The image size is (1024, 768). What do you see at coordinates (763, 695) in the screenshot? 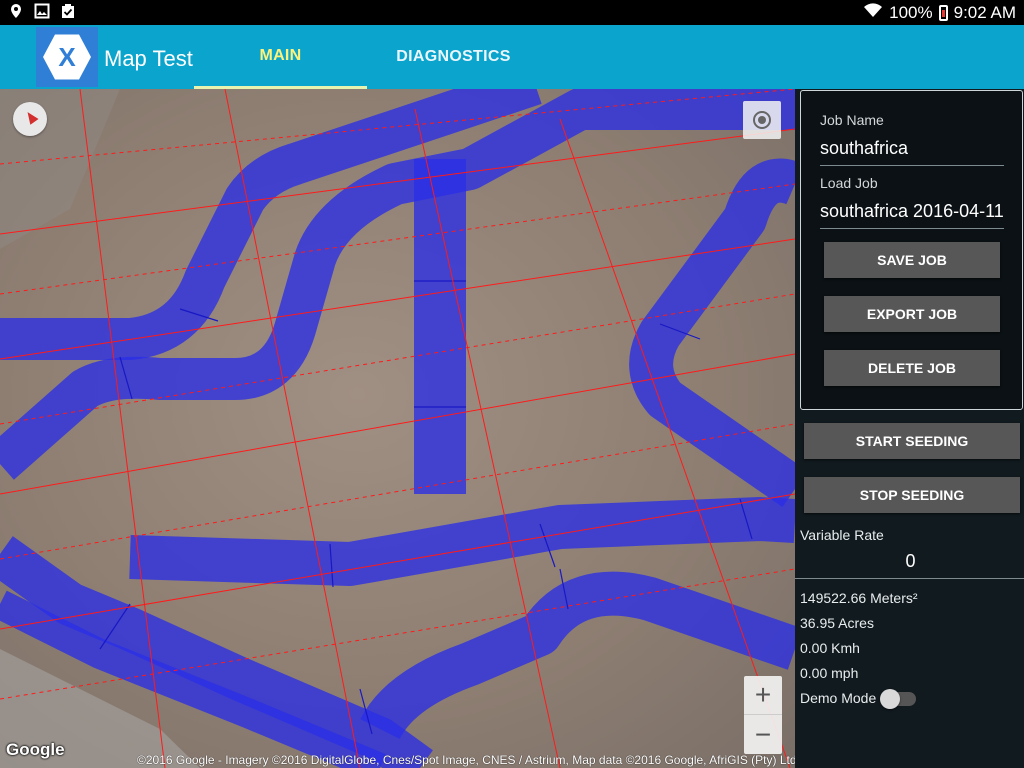
I see `zoom-in-button: +` at bounding box center [763, 695].